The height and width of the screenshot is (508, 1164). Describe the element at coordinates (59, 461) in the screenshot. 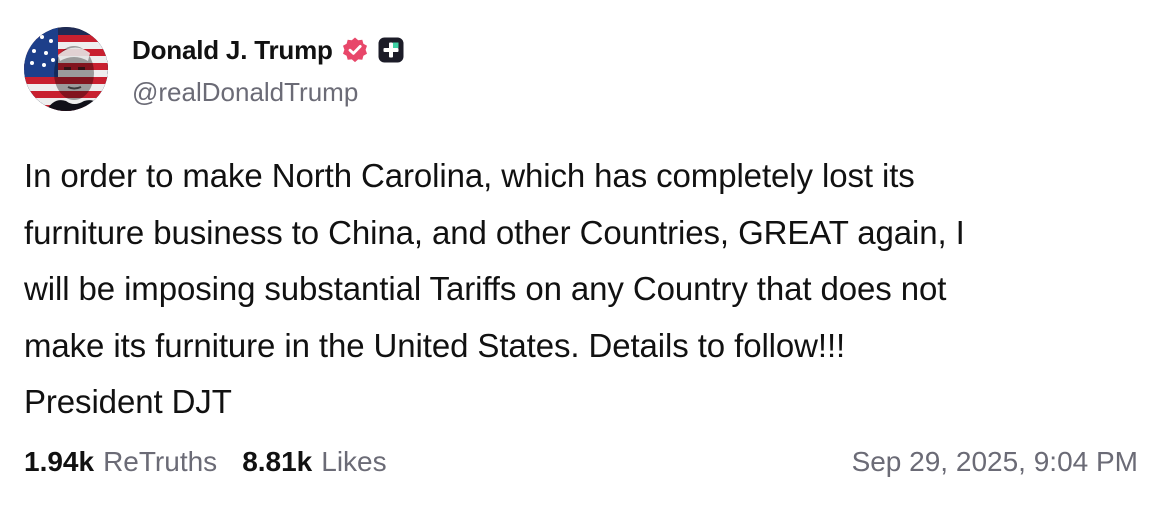

I see `retruths-count: 1.94k` at that location.